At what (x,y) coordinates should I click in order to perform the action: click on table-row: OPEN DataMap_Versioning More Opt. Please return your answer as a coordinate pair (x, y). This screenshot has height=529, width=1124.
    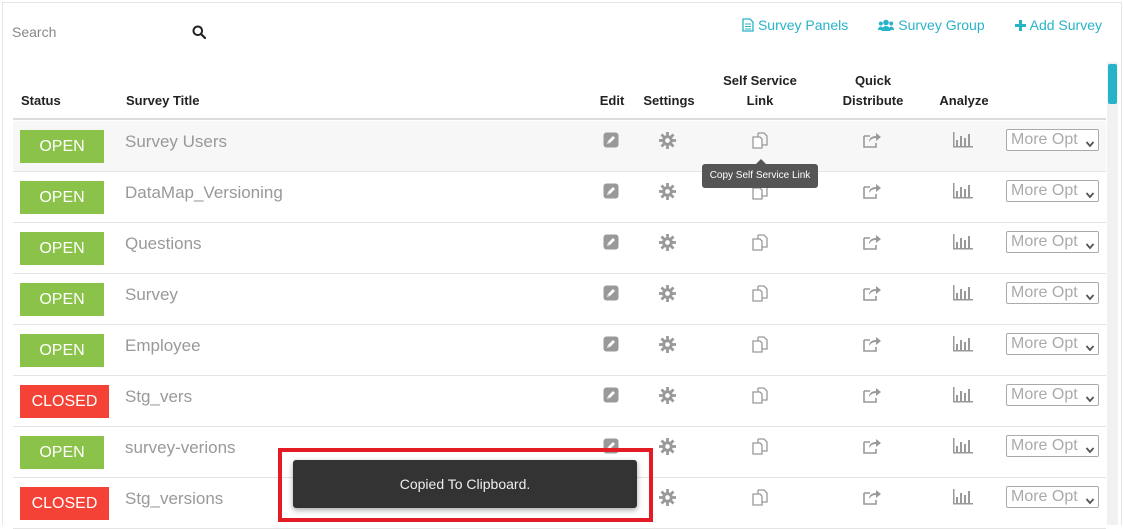
    Looking at the image, I should click on (559, 197).